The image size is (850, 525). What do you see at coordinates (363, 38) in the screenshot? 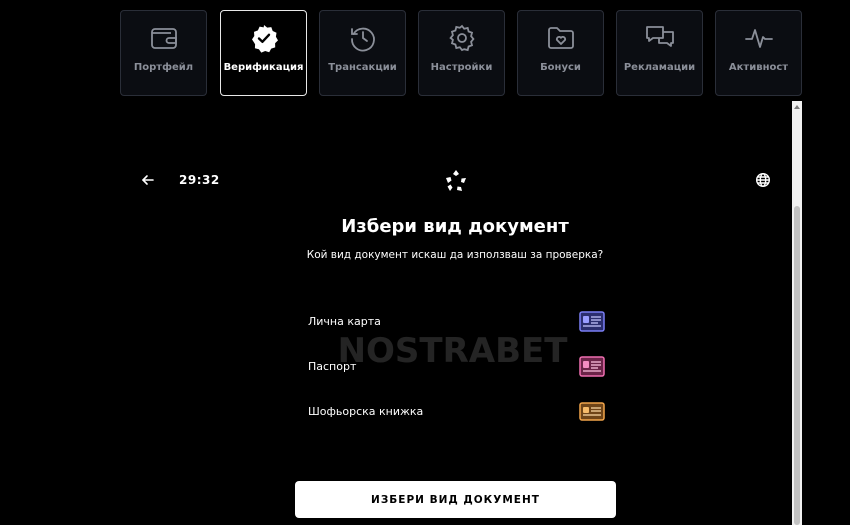
I see `history-icon` at bounding box center [363, 38].